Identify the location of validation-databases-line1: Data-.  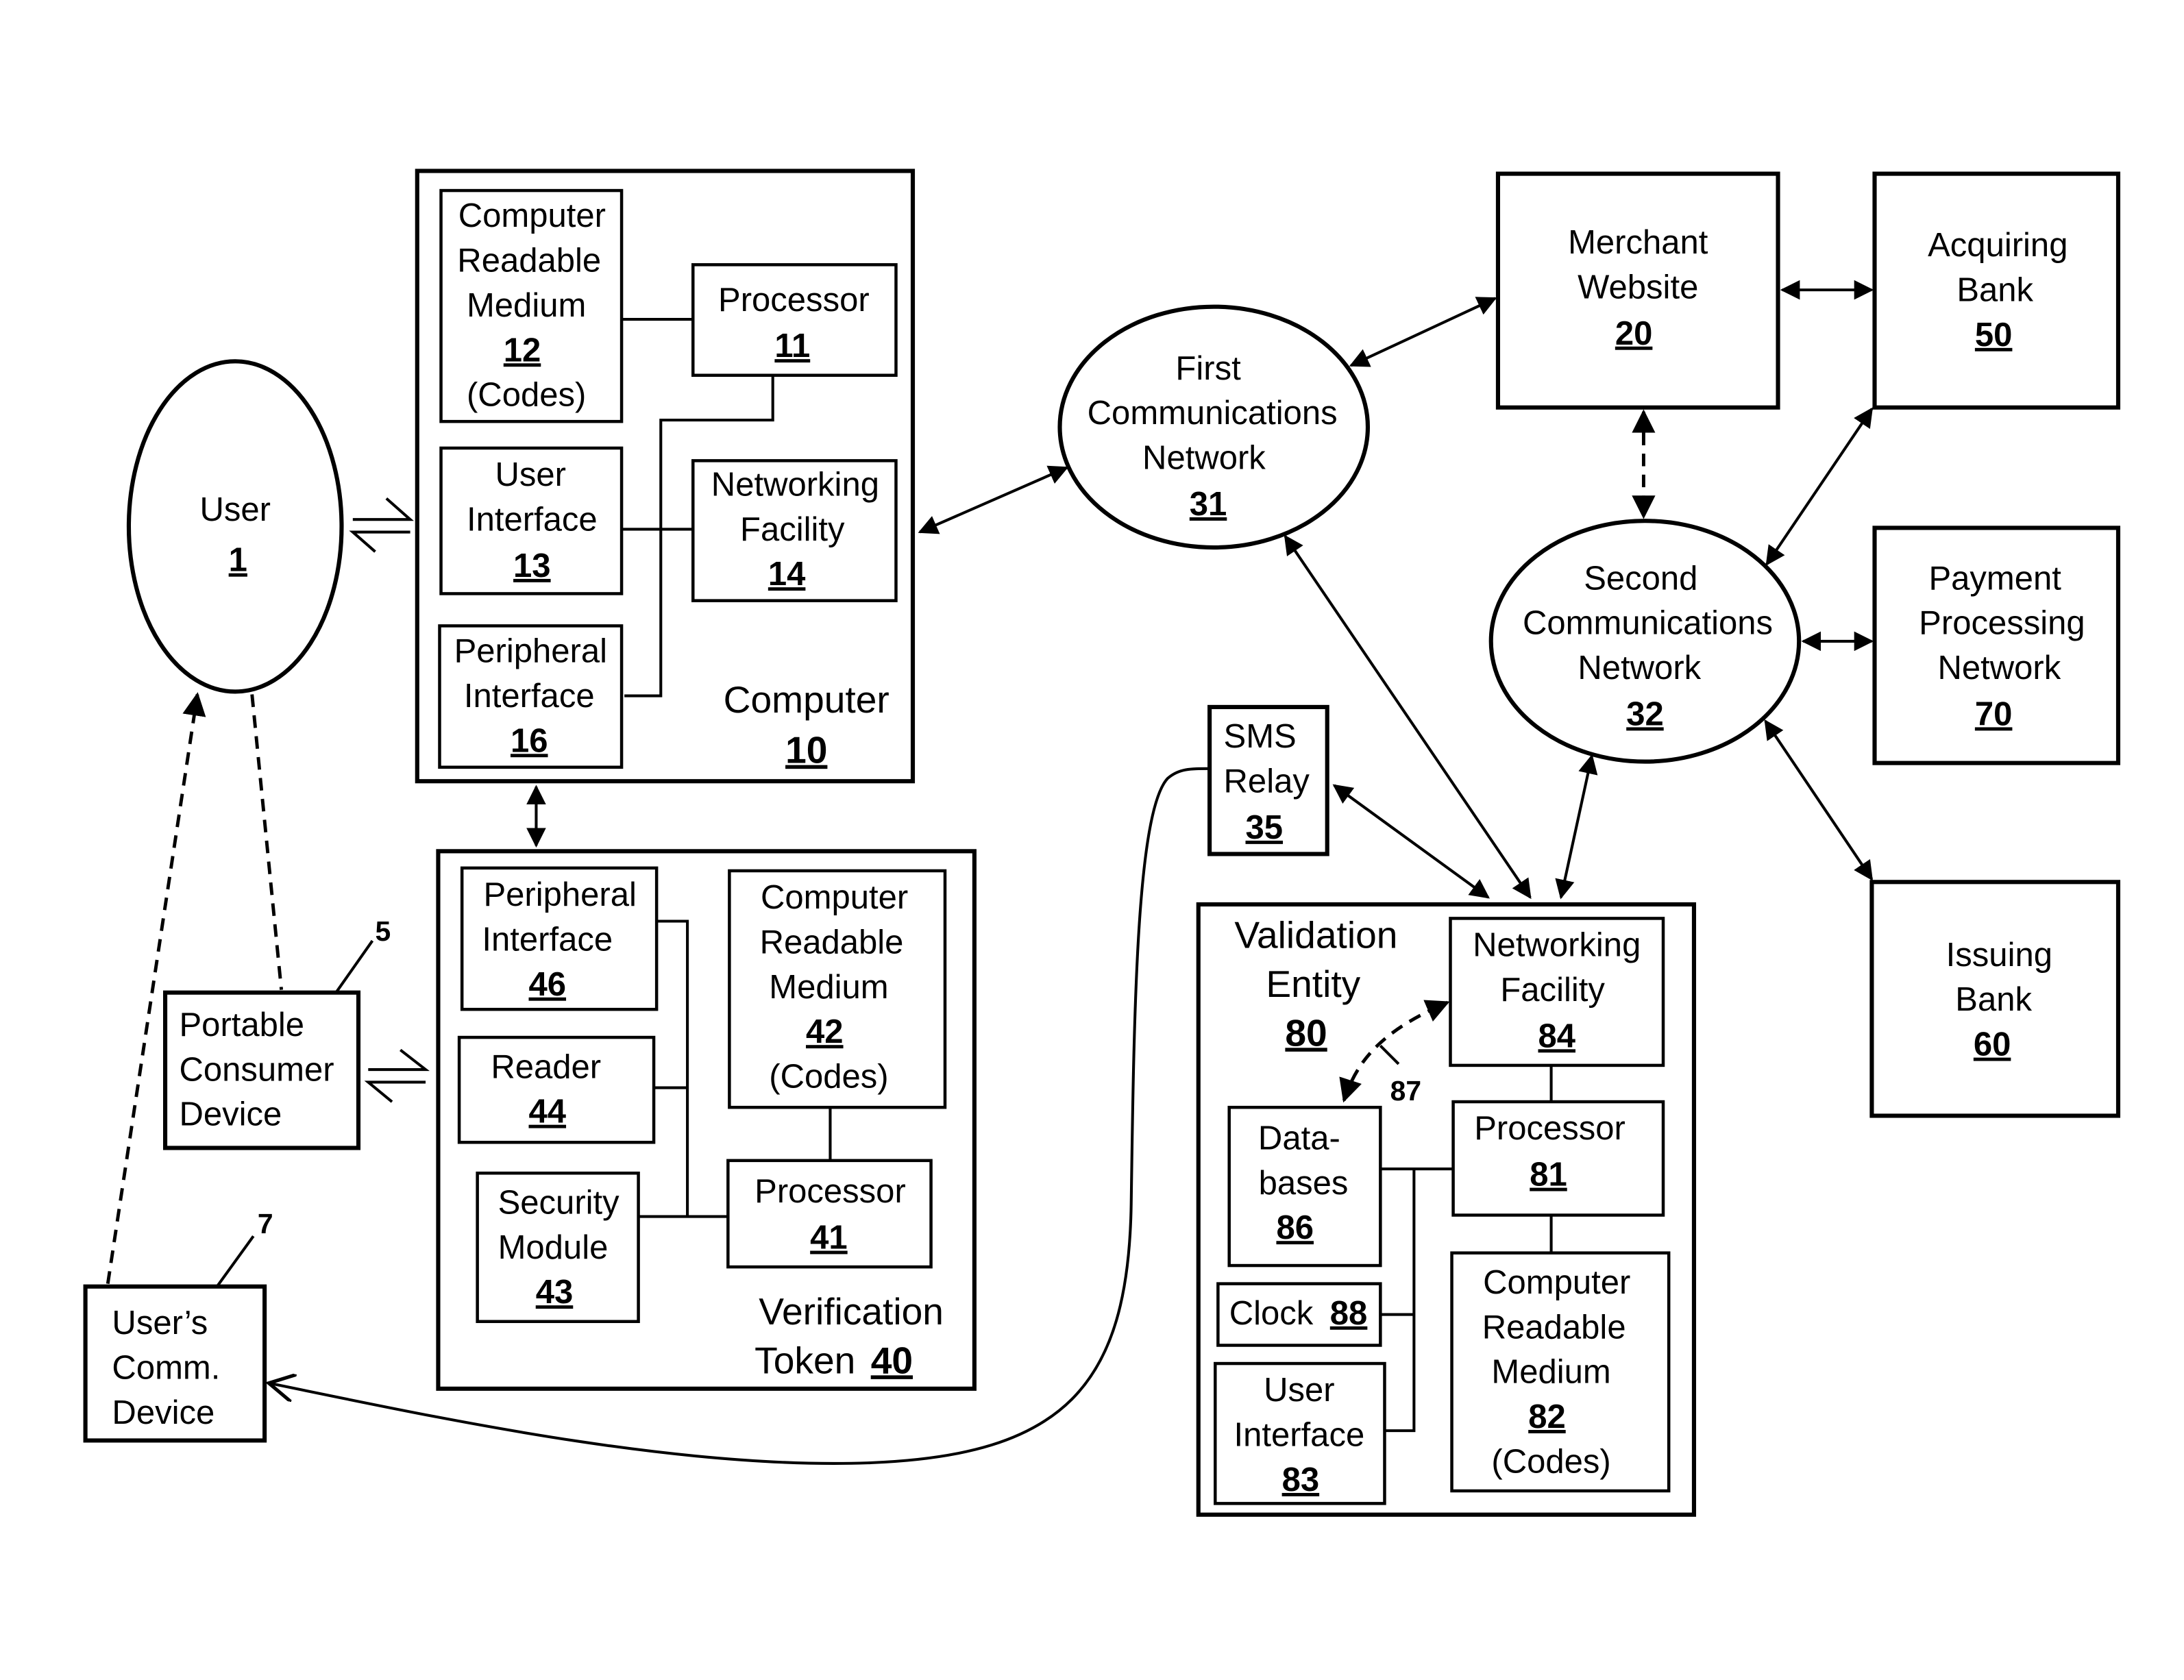
(1299, 1138).